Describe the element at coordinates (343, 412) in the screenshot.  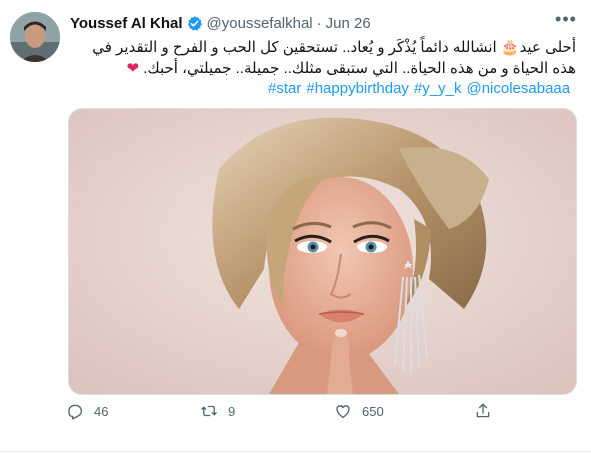
I see `like-icon` at that location.